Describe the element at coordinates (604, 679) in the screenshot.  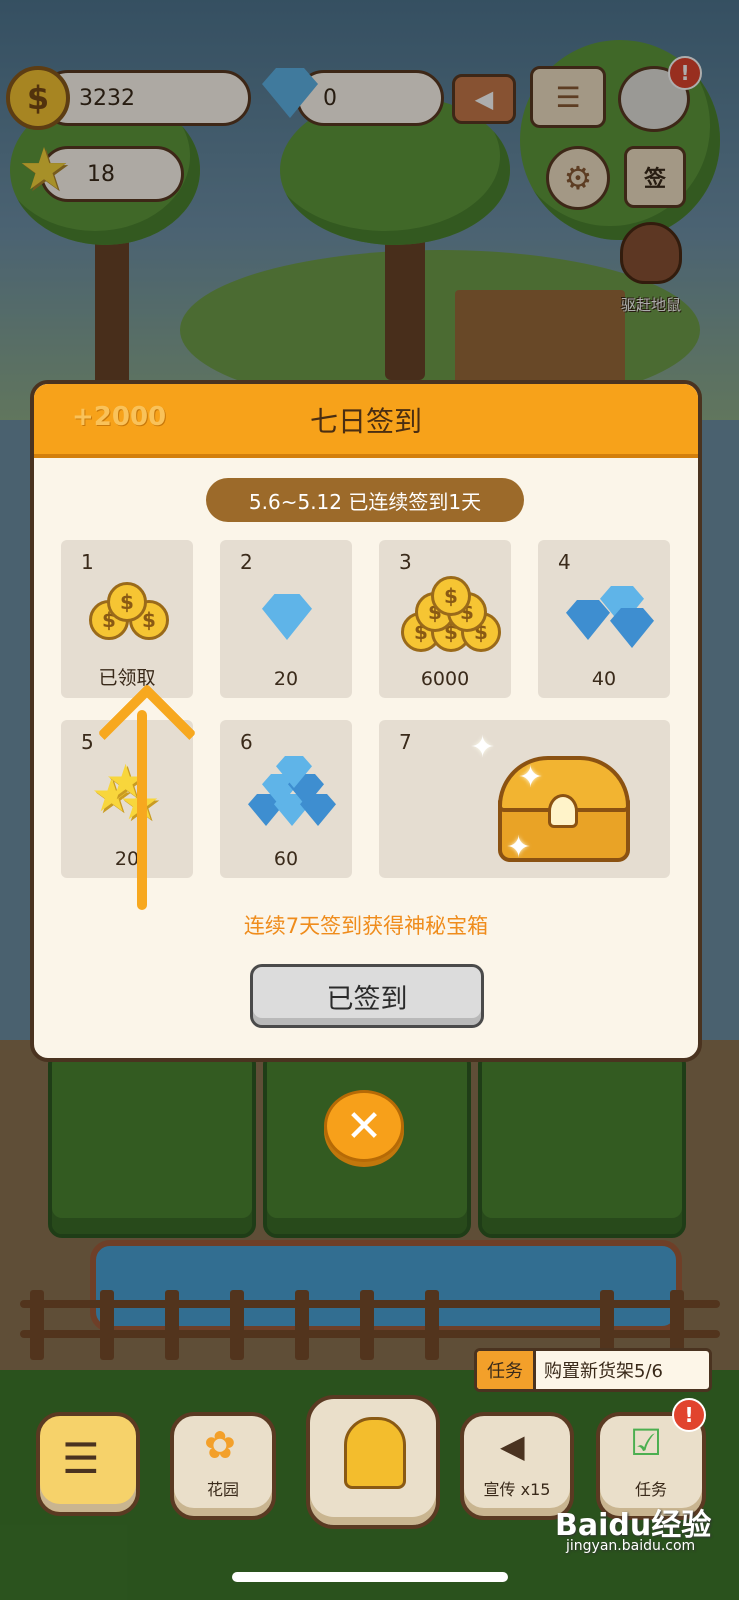
I see `day-value: 40` at that location.